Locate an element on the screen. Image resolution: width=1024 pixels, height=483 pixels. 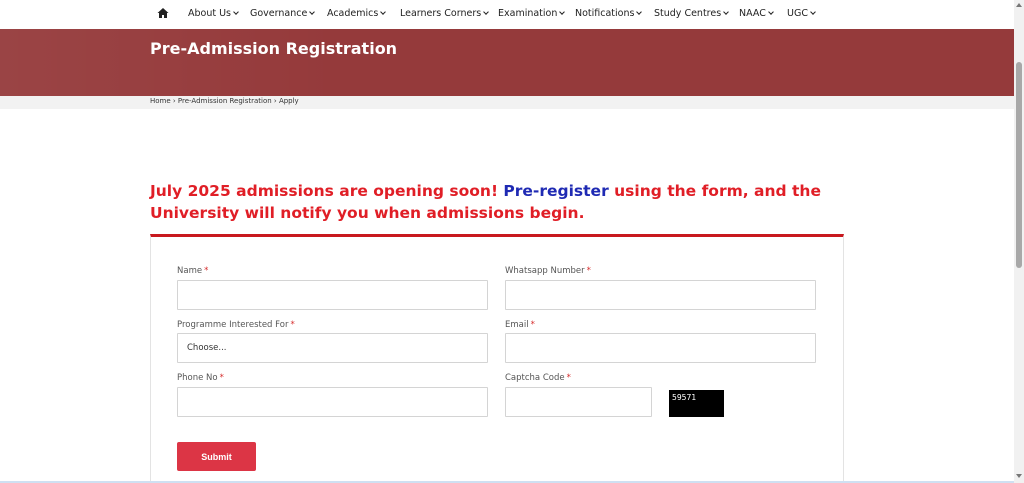
nav-about-us-label: About Us is located at coordinates (210, 13).